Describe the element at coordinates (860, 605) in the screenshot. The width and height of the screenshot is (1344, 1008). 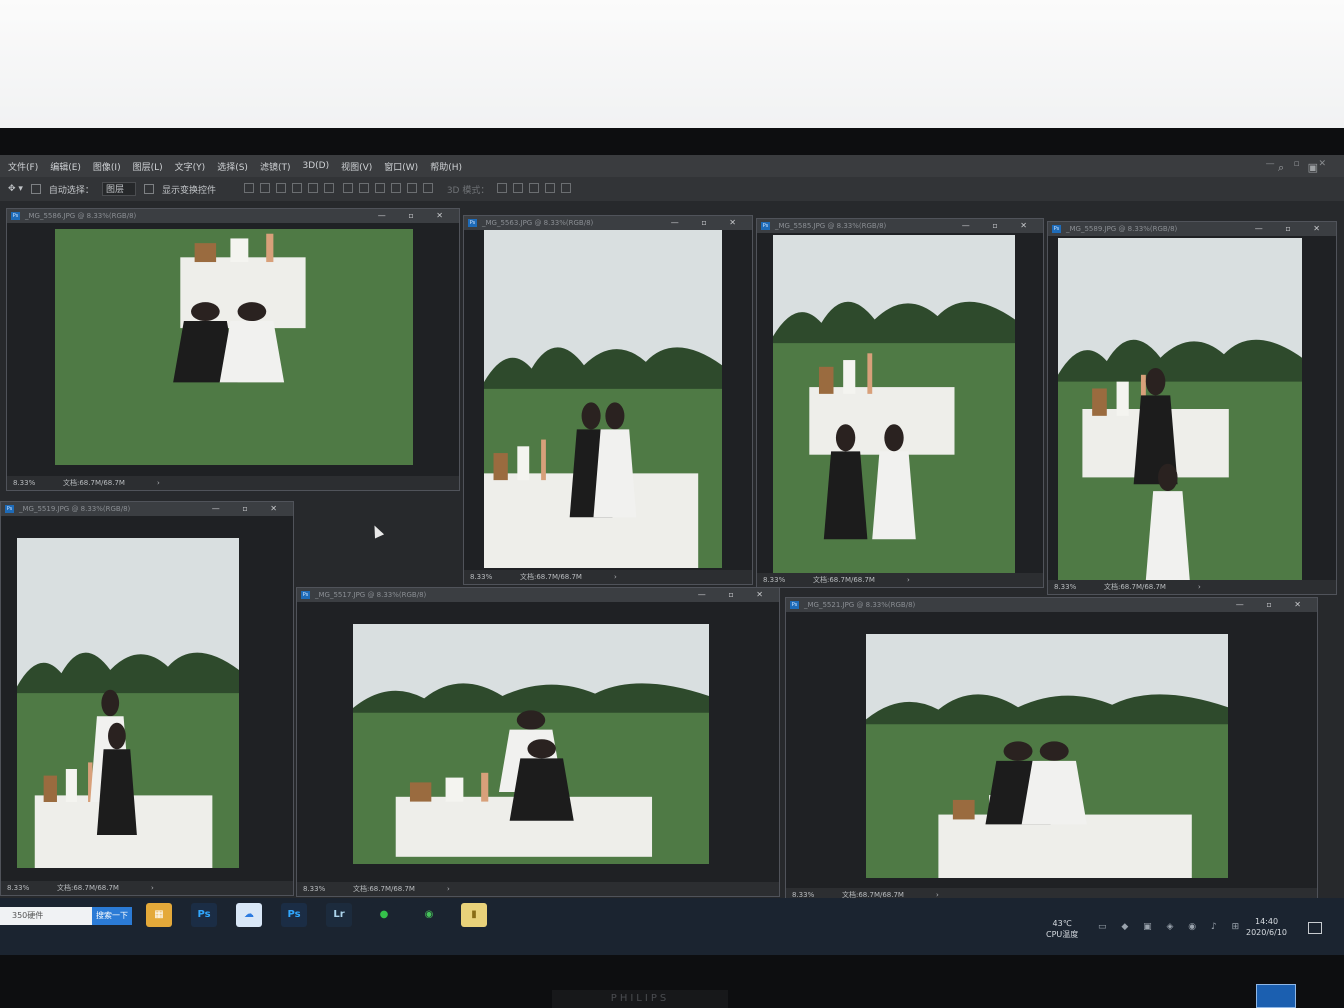
I see `document-title: _MG_5521.JPG @ 8.33%(RGB/8)` at that location.